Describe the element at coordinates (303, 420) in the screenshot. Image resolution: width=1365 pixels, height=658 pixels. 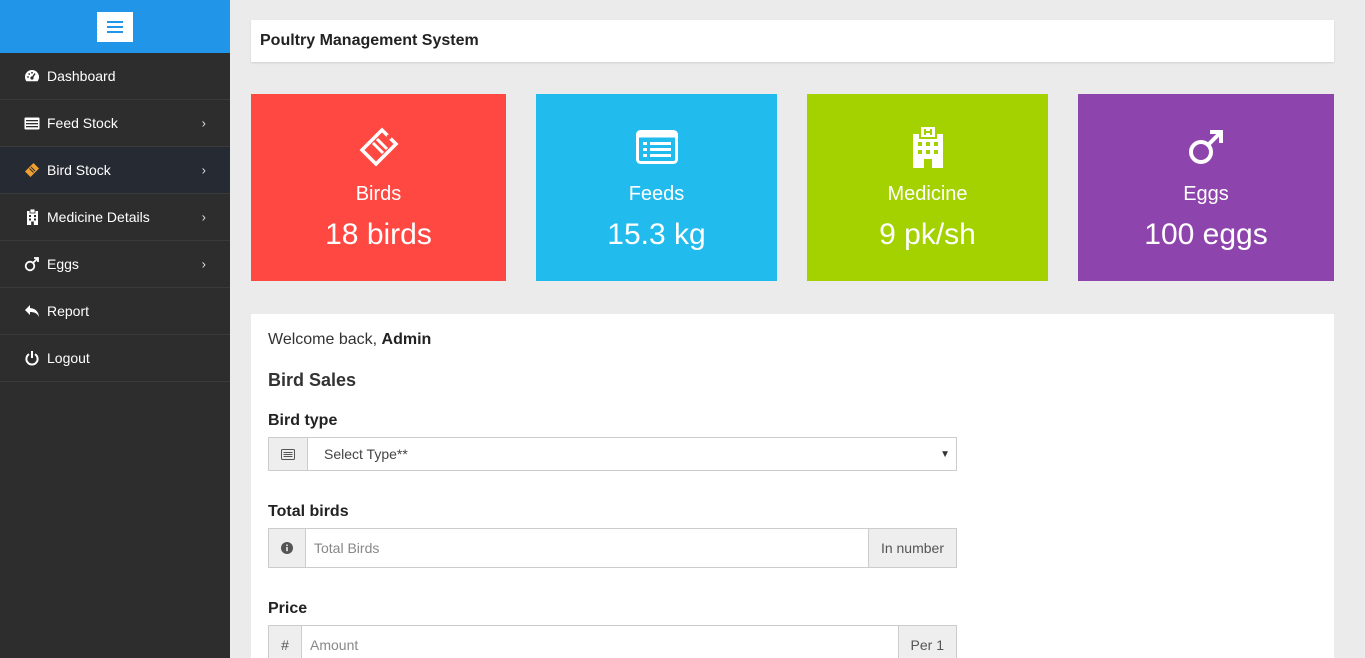
I see `bird-type-label: Bird type` at that location.